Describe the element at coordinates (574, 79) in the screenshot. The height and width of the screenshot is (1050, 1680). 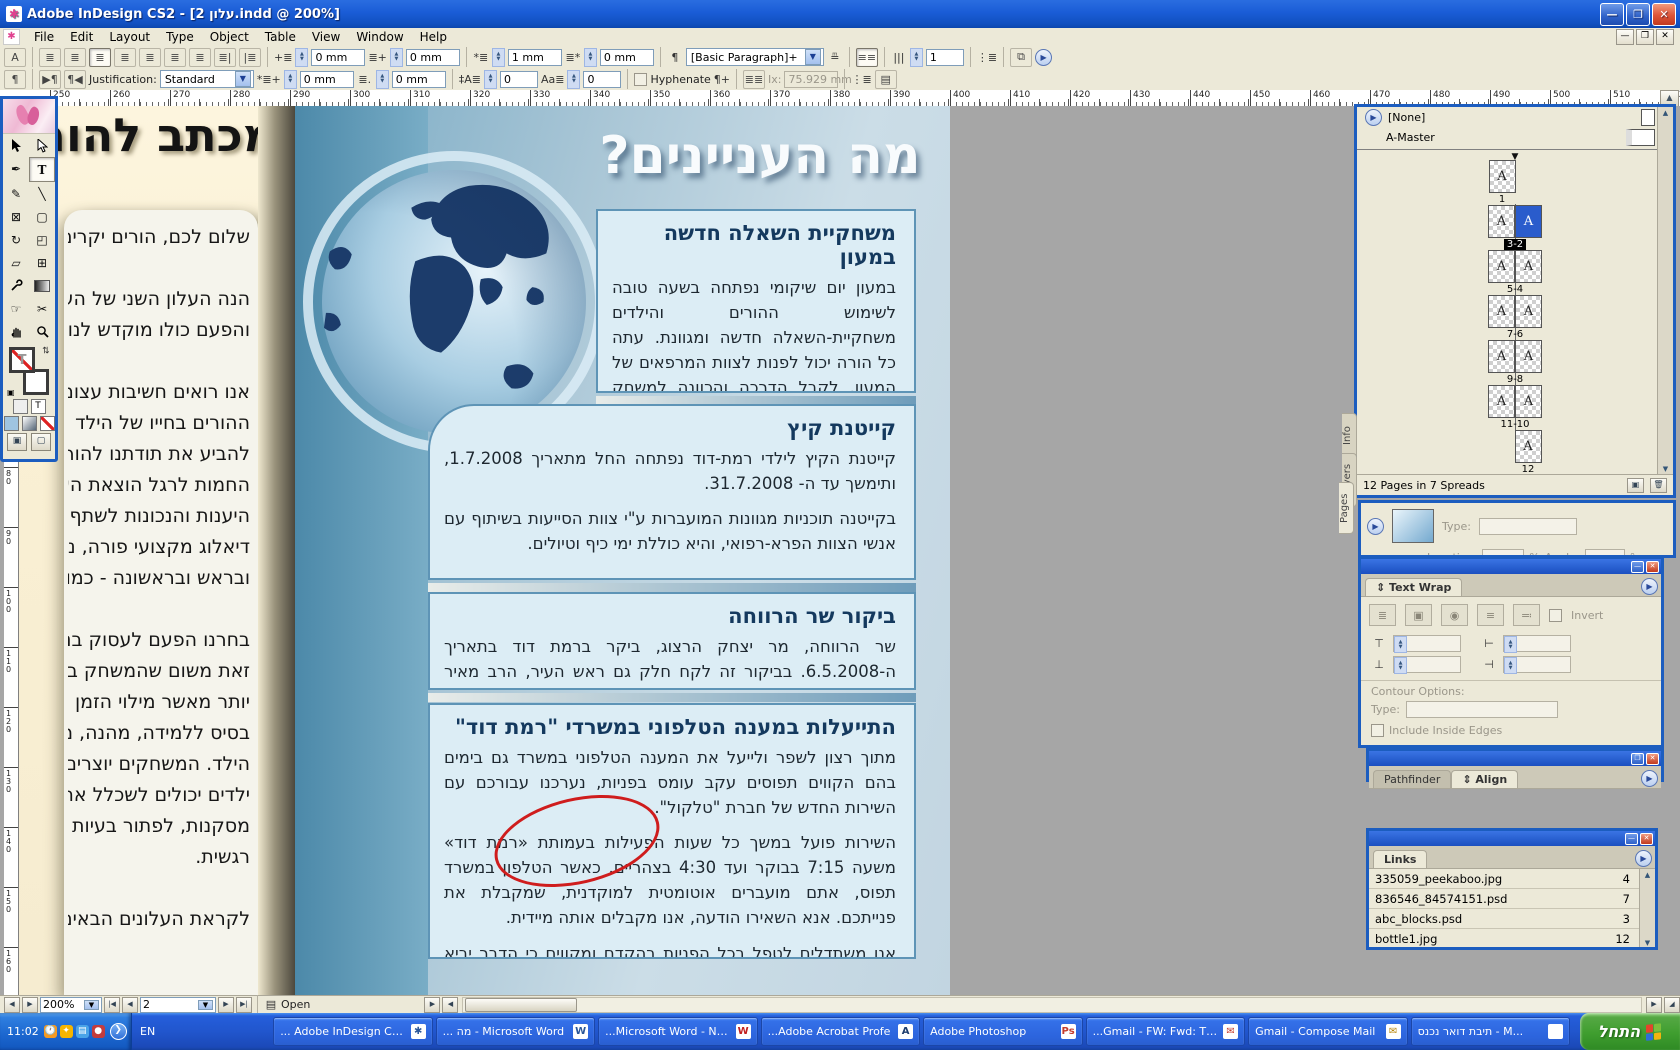
I see `drop-cap-chars-spinner: ▲ ▼` at that location.